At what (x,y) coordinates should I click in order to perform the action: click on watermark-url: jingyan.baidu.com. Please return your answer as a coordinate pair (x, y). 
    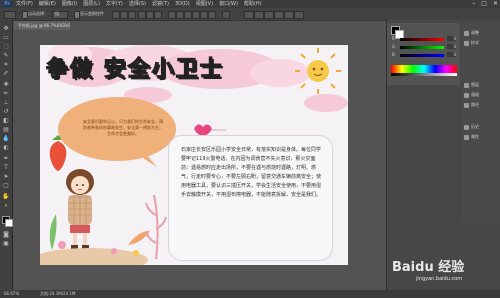
    Looking at the image, I should click on (439, 279).